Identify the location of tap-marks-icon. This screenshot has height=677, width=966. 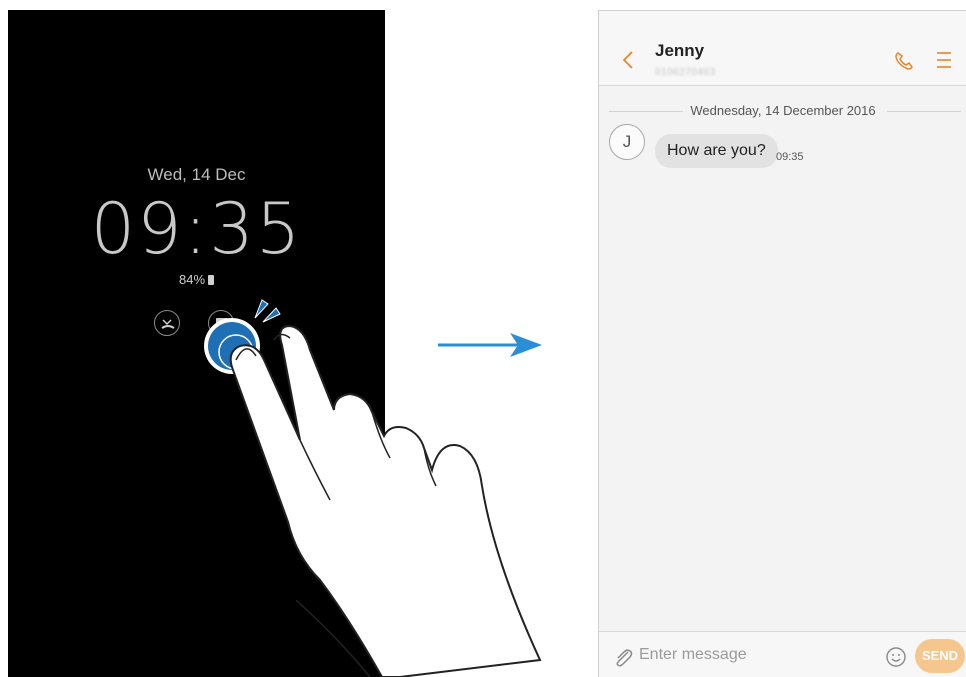
(267, 311).